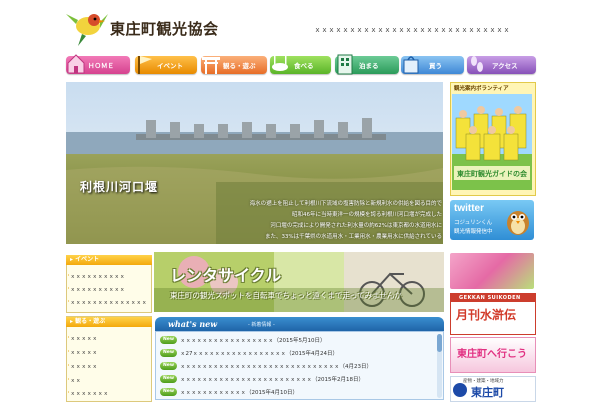 The height and width of the screenshot is (402, 600). I want to click on twitter-sub-1: コジュリンくん, so click(473, 223).